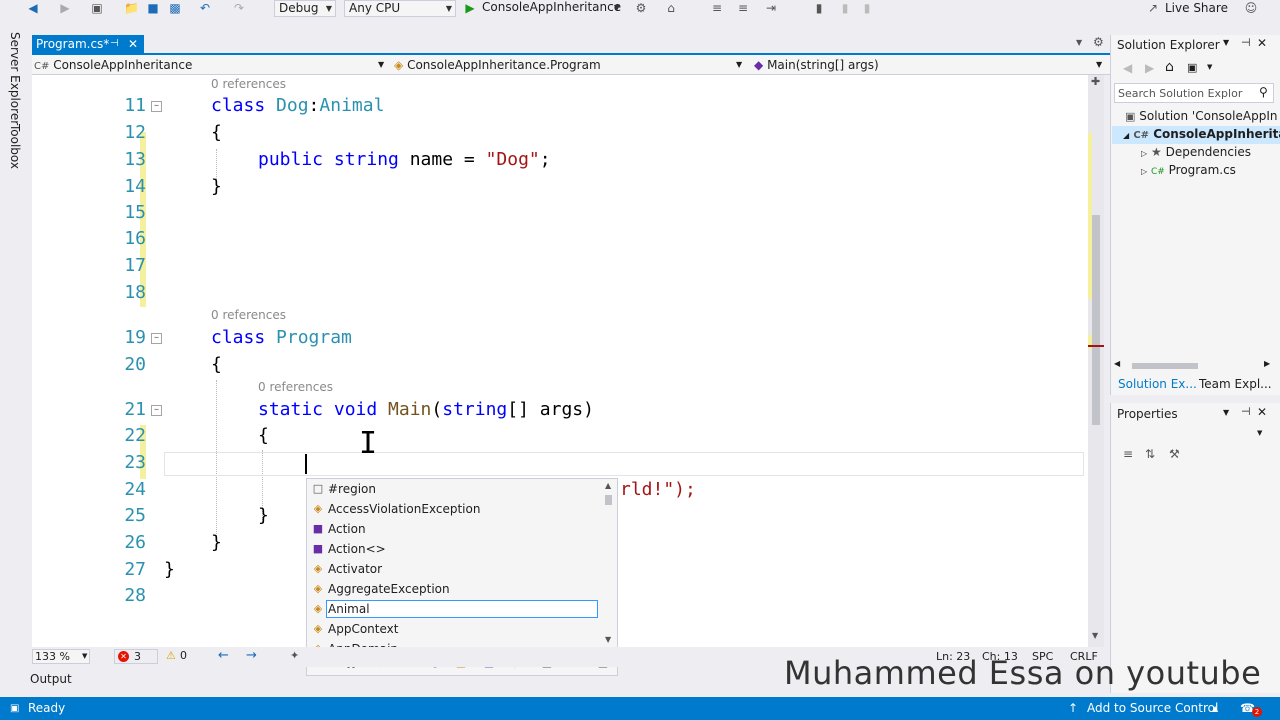  I want to click on tab-program-cs: Program.cs* ⊣ ✕, so click(88, 44).